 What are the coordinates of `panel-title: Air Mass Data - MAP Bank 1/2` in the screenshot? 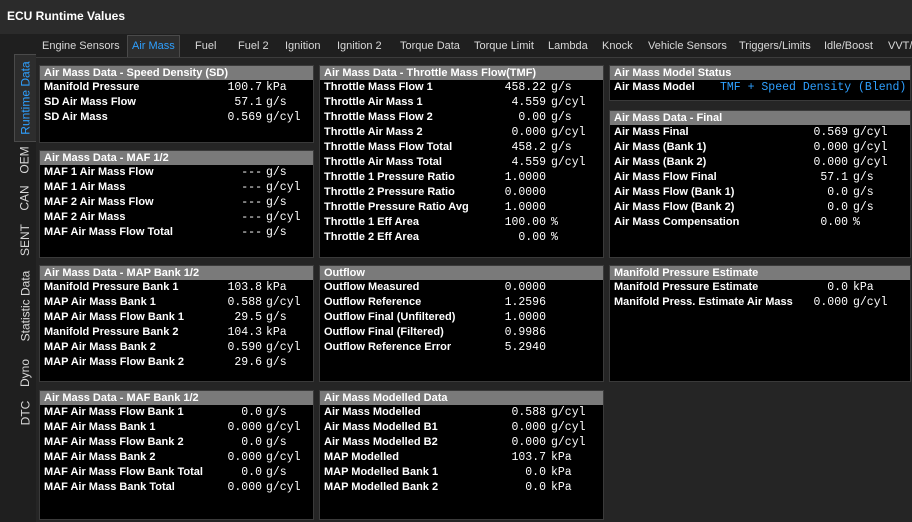 It's located at (176, 273).